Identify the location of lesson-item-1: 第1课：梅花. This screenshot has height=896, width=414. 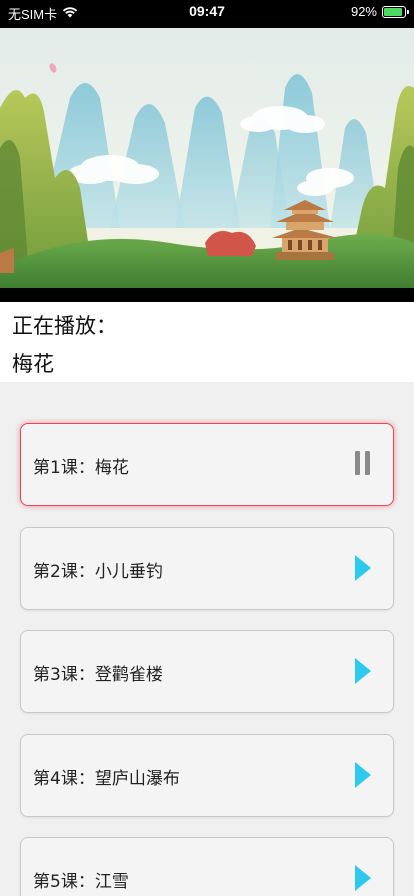
(207, 464).